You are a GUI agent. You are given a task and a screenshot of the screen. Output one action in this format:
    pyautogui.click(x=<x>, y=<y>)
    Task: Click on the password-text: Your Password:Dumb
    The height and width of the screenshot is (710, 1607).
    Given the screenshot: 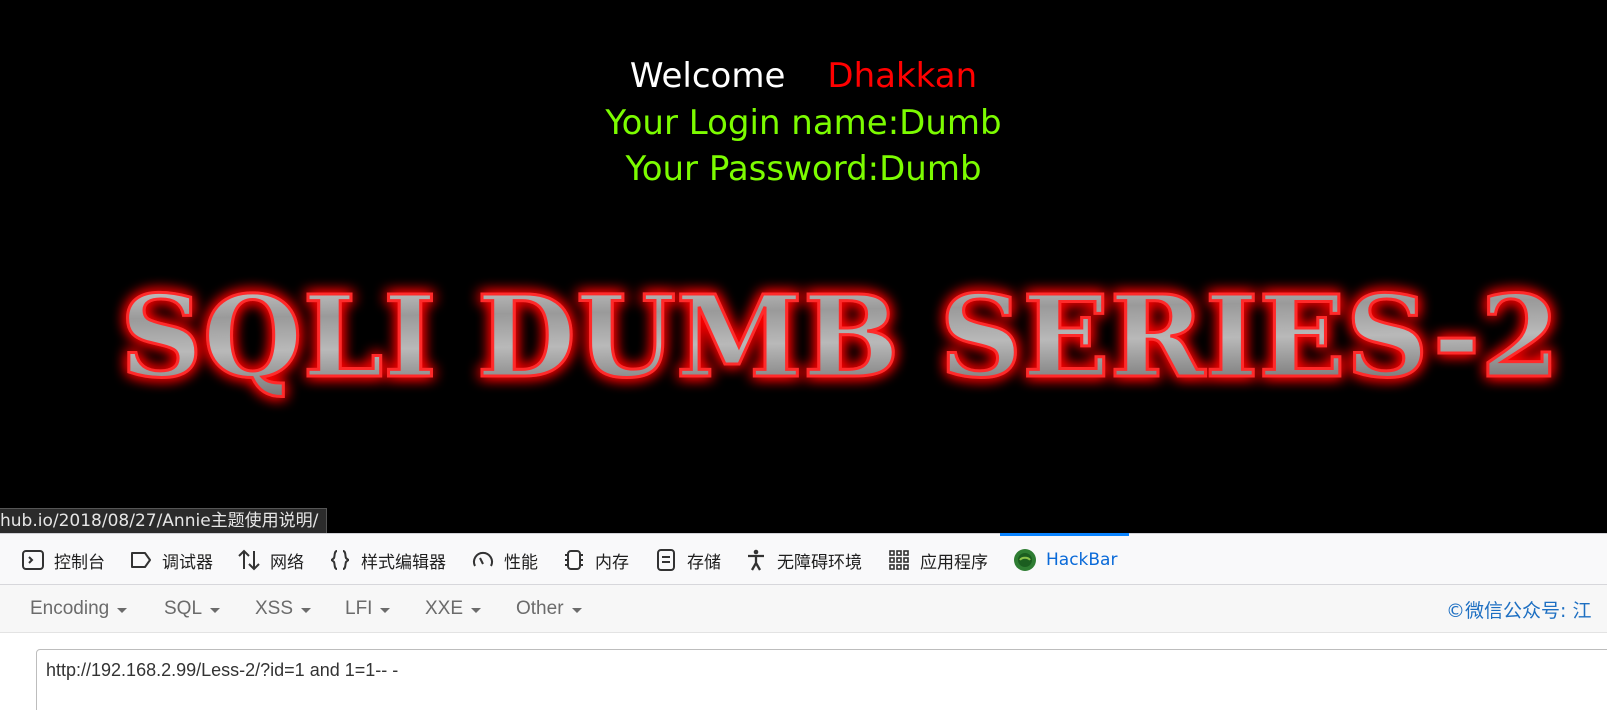 What is the action you would take?
    pyautogui.click(x=803, y=169)
    